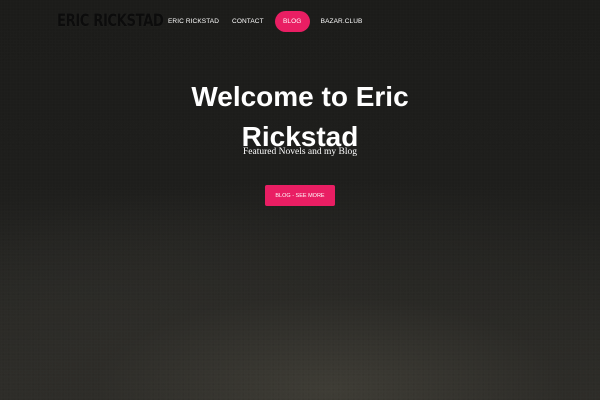 The image size is (600, 400). What do you see at coordinates (248, 21) in the screenshot?
I see `nav-item-contact: CONTACT` at bounding box center [248, 21].